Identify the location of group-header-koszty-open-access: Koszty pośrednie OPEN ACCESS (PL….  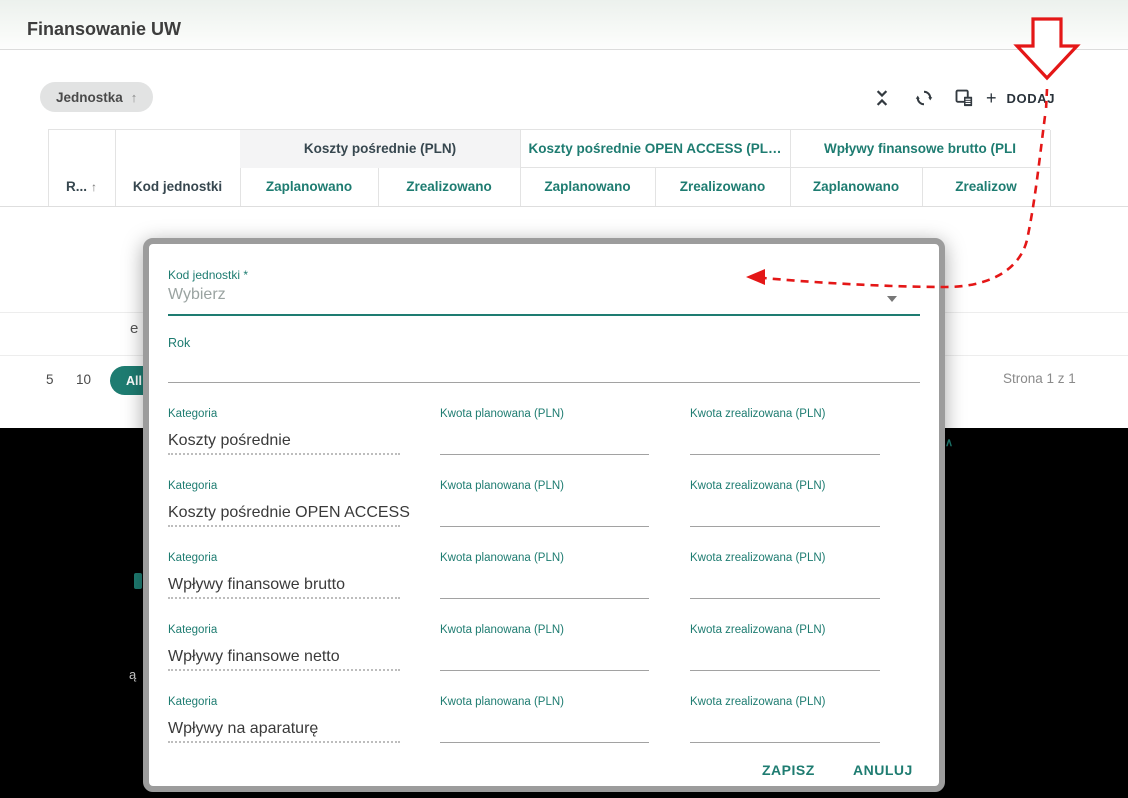
(655, 149).